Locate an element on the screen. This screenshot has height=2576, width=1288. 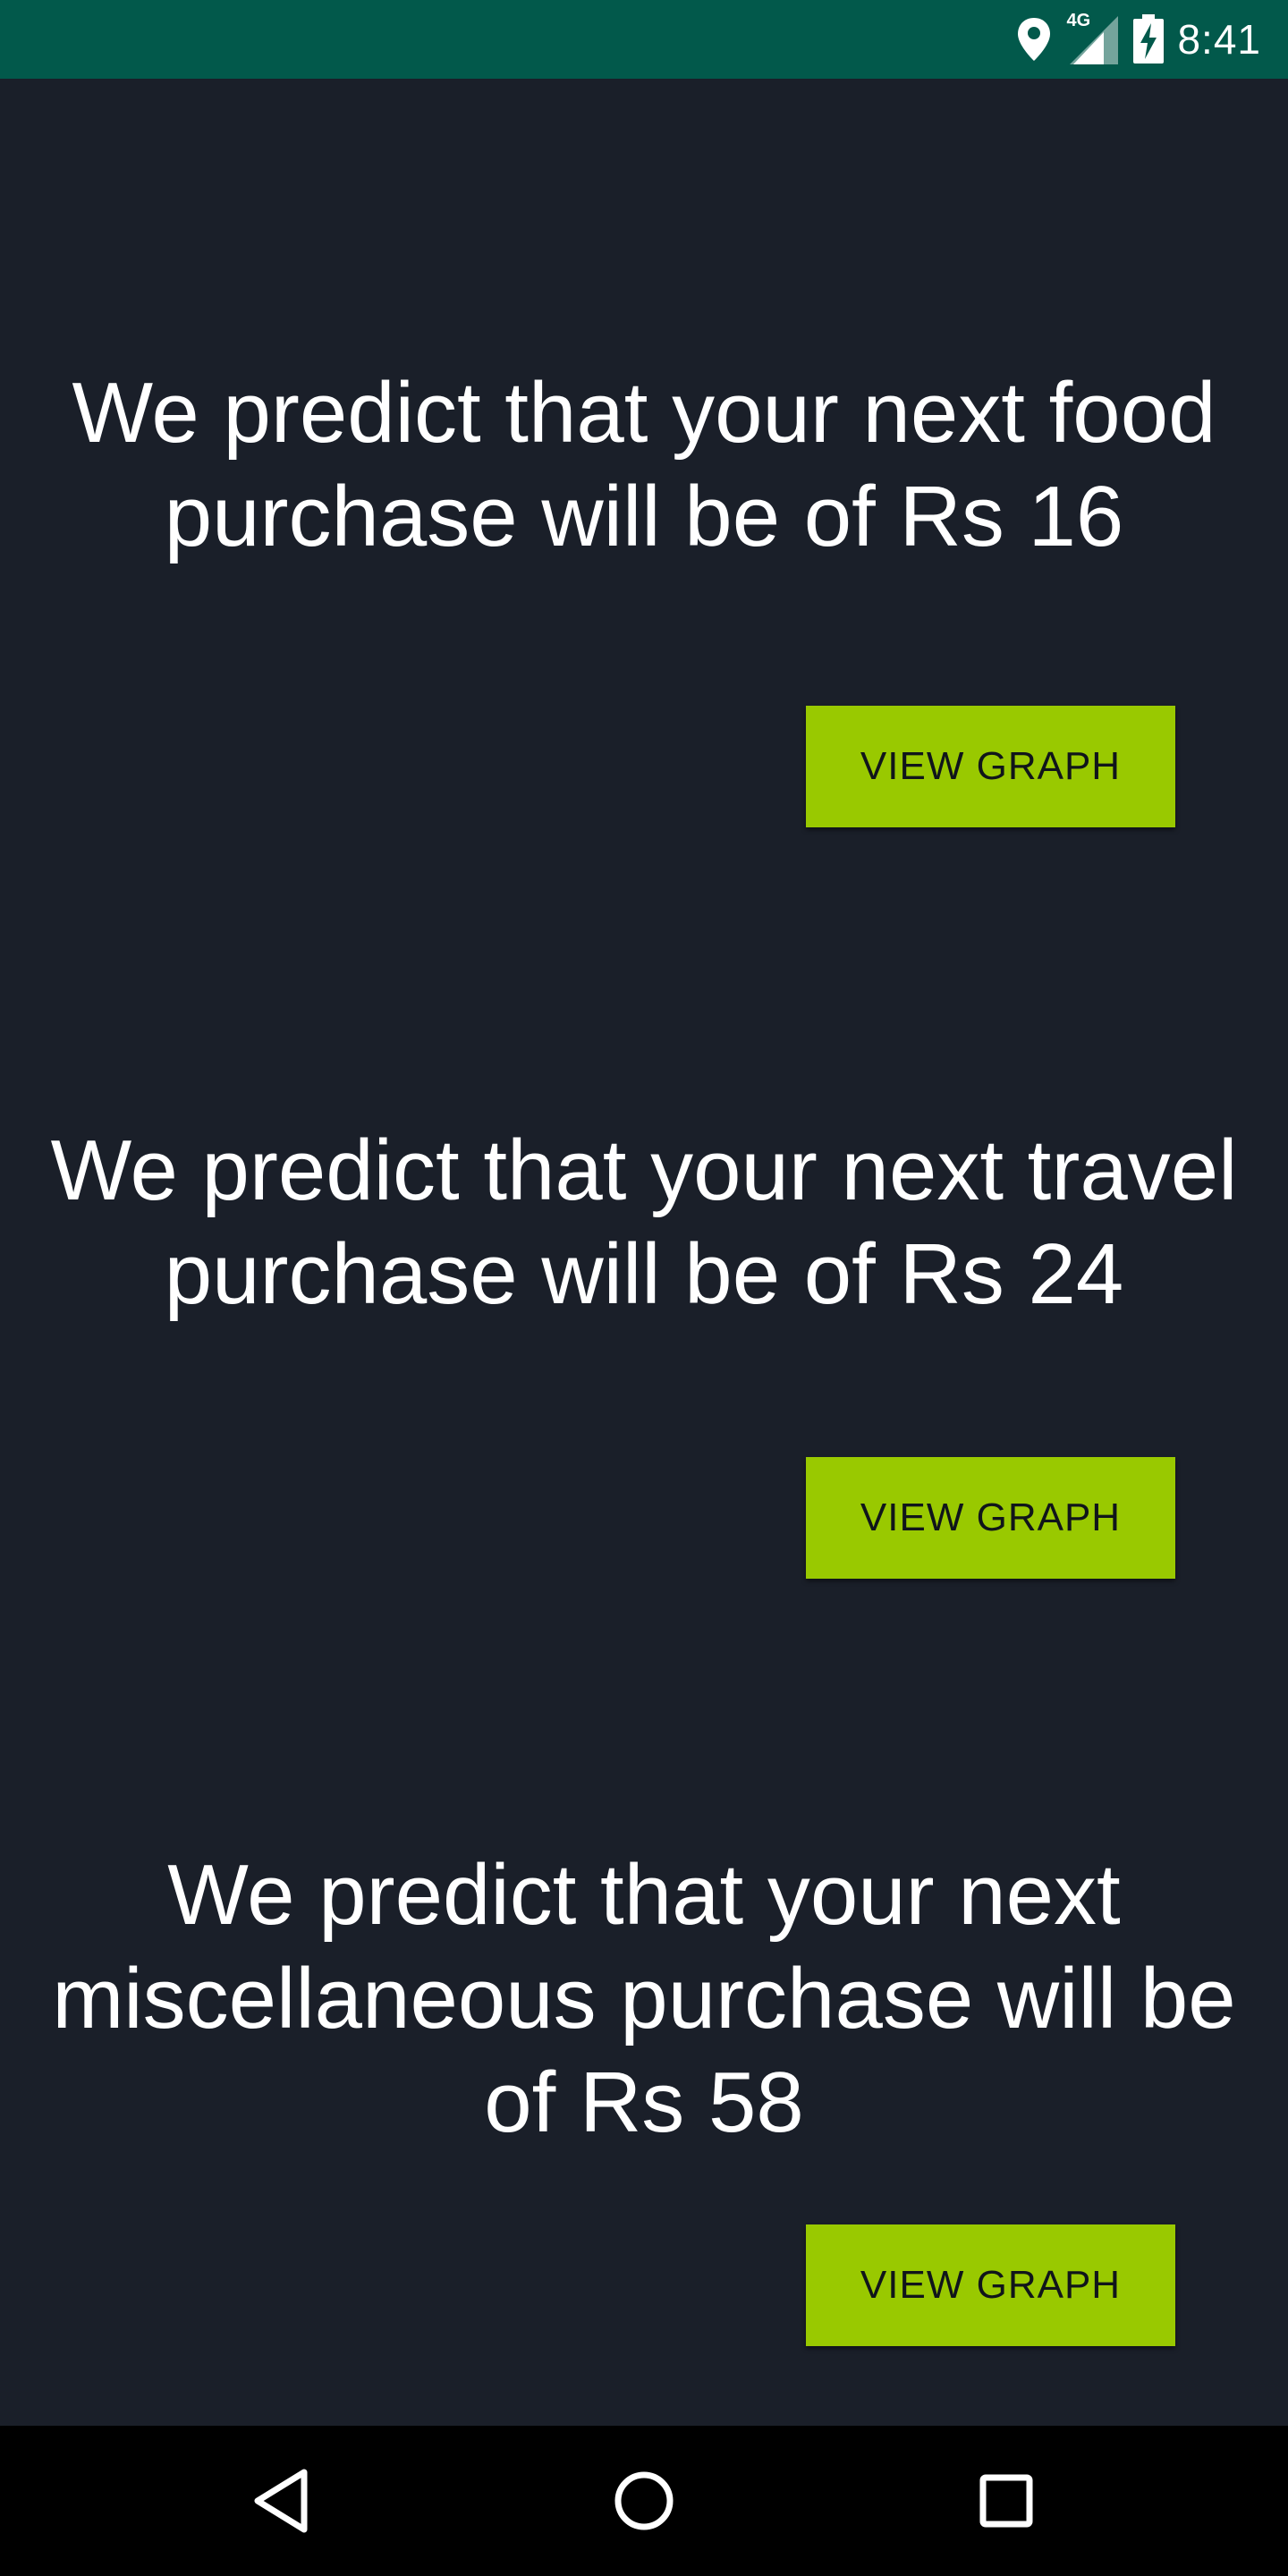
travel-view-graph-label: VIEW GRAPH is located at coordinates (991, 1517).